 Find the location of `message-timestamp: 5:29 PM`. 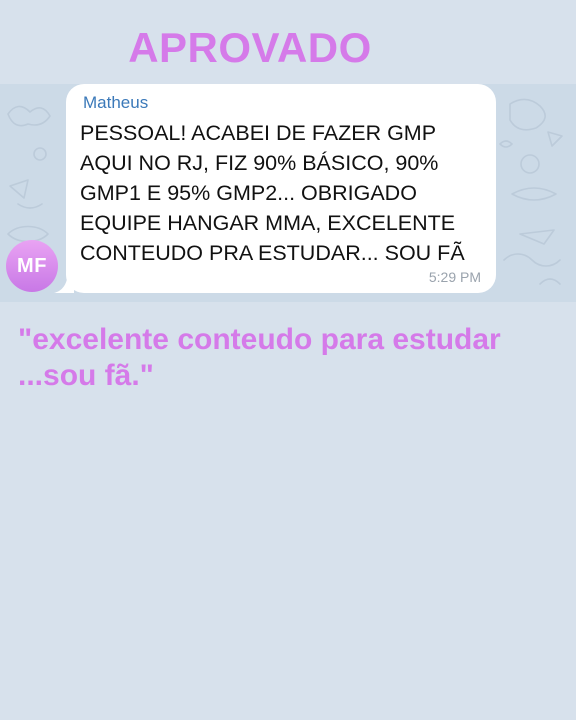

message-timestamp: 5:29 PM is located at coordinates (454, 277).